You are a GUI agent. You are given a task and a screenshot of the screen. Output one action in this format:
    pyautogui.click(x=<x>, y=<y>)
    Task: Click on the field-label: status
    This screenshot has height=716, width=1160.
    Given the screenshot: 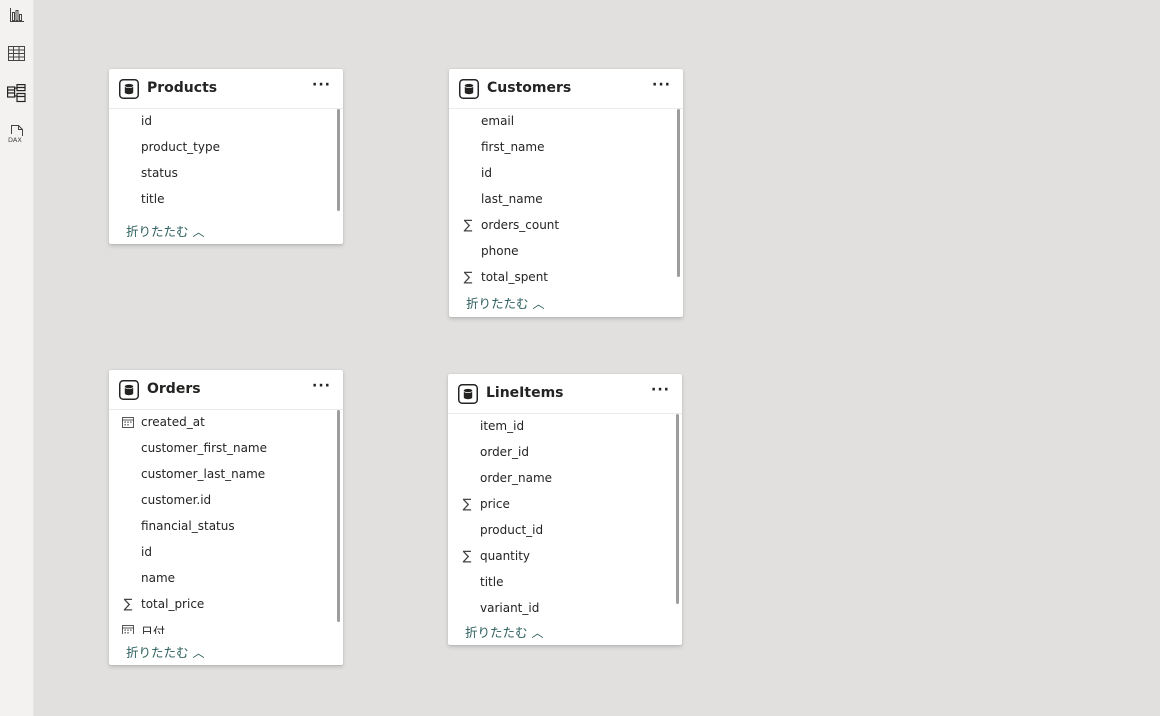 What is the action you would take?
    pyautogui.click(x=159, y=173)
    